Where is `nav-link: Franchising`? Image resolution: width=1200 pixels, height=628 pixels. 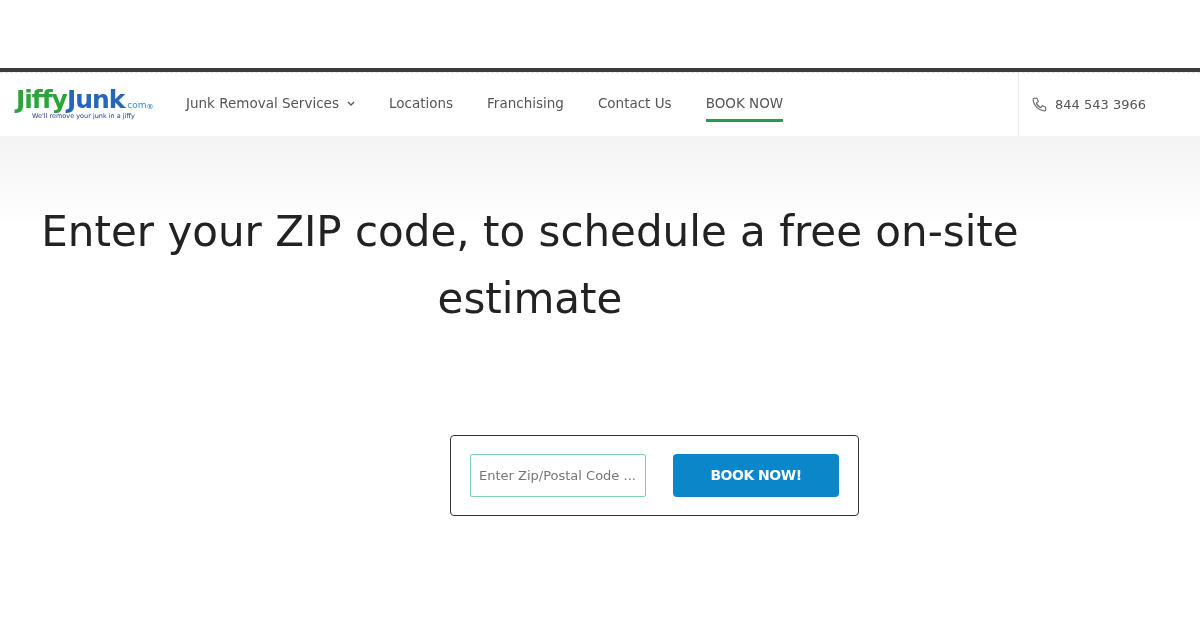
nav-link: Franchising is located at coordinates (525, 104).